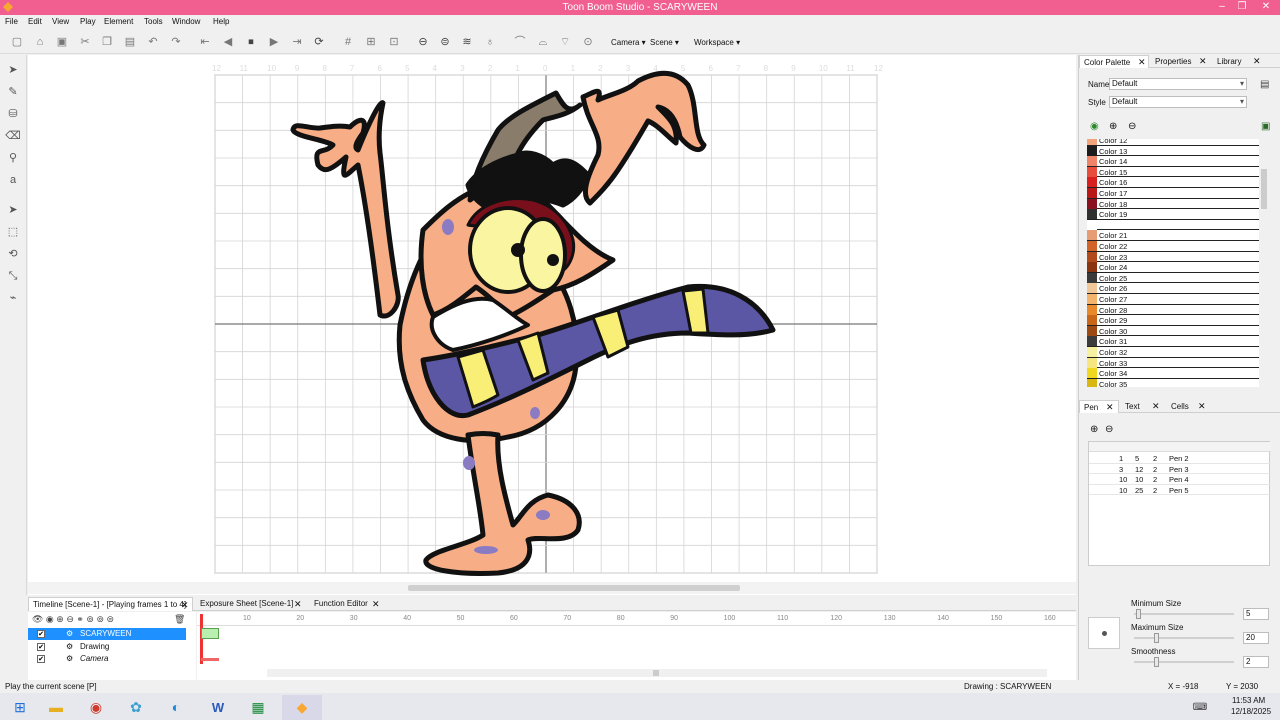 The width and height of the screenshot is (1280, 720). Describe the element at coordinates (1099, 406) in the screenshot. I see `tab-pen: Pen ✕` at that location.